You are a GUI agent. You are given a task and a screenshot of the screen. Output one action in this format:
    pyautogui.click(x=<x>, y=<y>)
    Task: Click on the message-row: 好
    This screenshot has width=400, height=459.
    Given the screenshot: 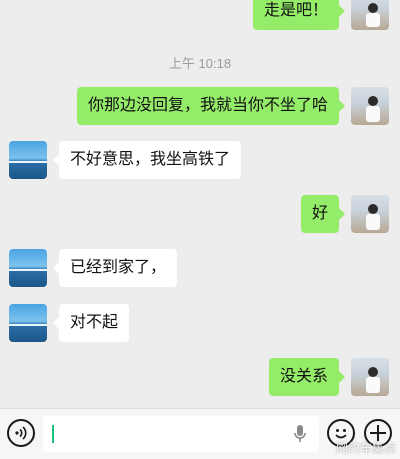 What is the action you would take?
    pyautogui.click(x=200, y=214)
    